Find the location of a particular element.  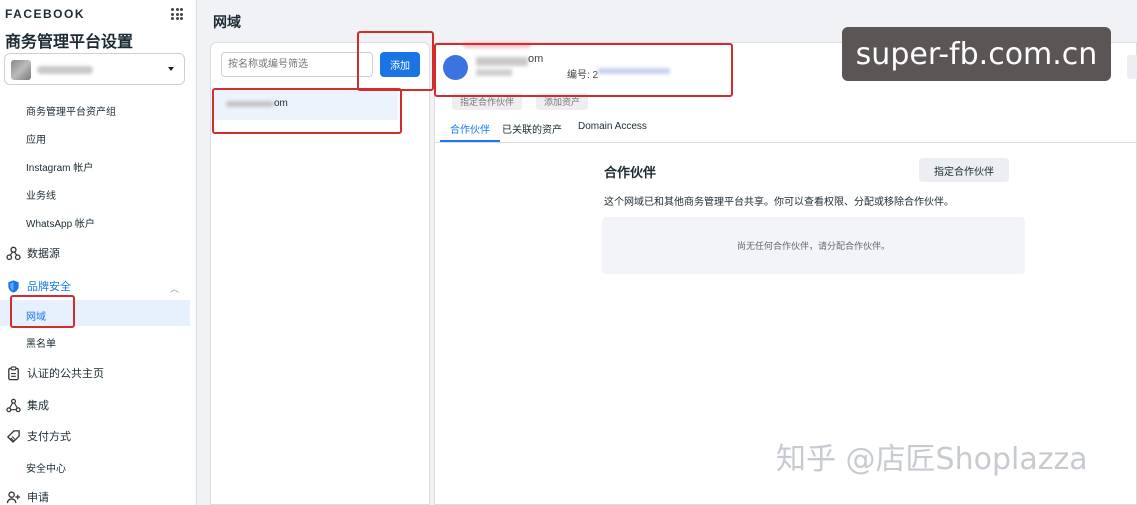

domain-title-redacted is located at coordinates (502, 61).